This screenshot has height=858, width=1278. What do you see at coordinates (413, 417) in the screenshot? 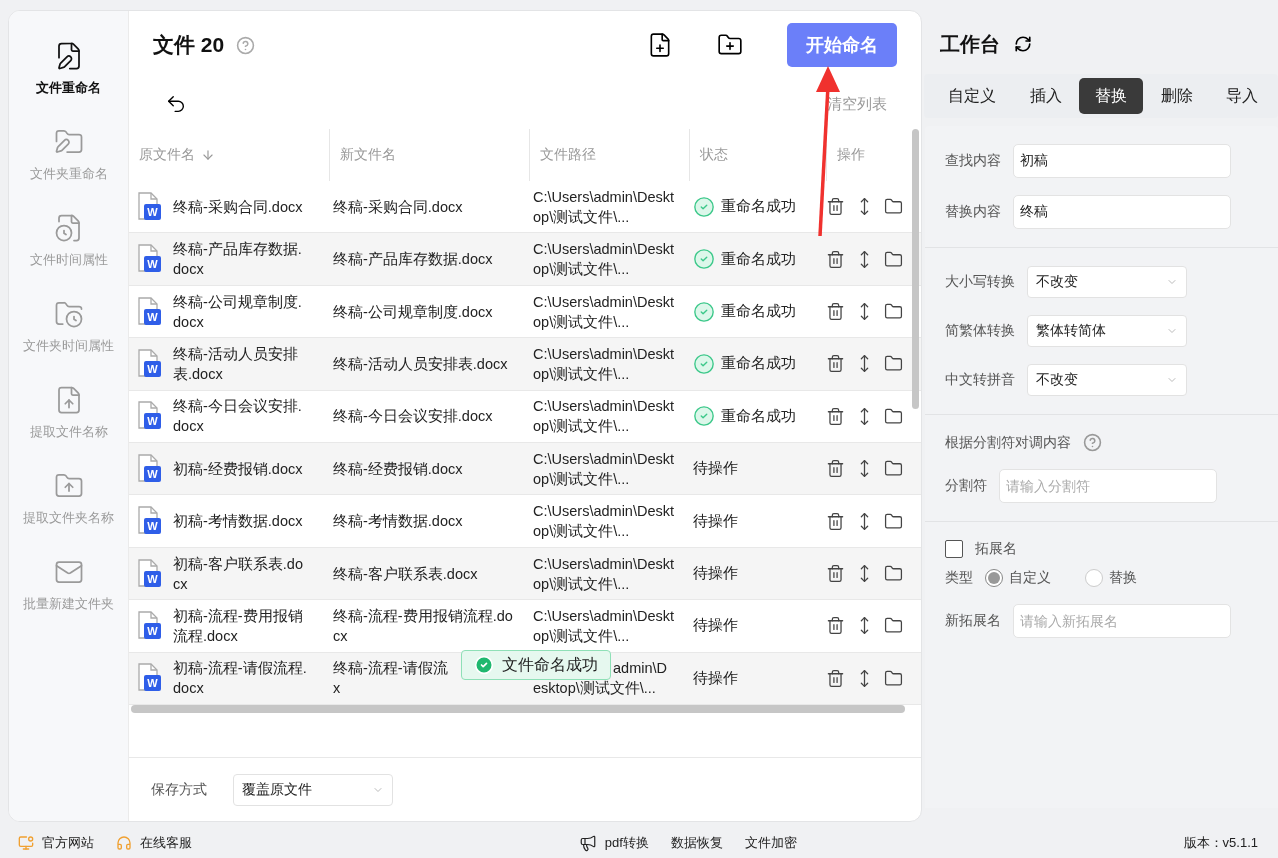
I see `new-name-cell-text: 终稿-今日会议安排.docx` at bounding box center [413, 417].